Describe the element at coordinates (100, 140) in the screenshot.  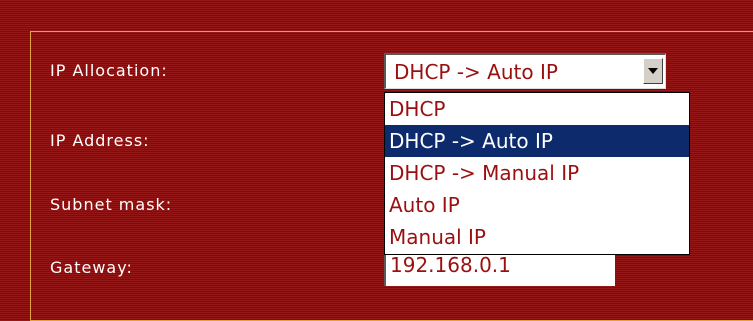
I see `ip-address-label: IP Address:` at that location.